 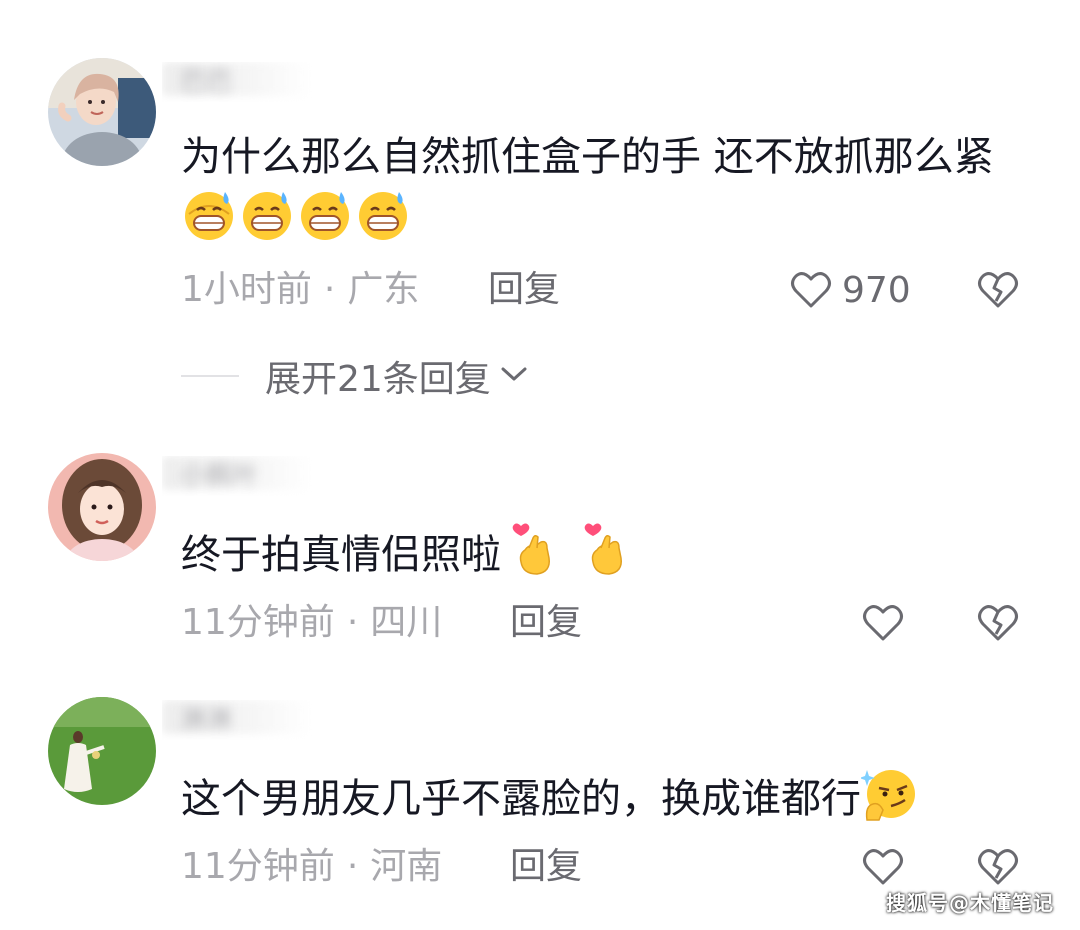 I want to click on chevron-down-icon, so click(x=510, y=376).